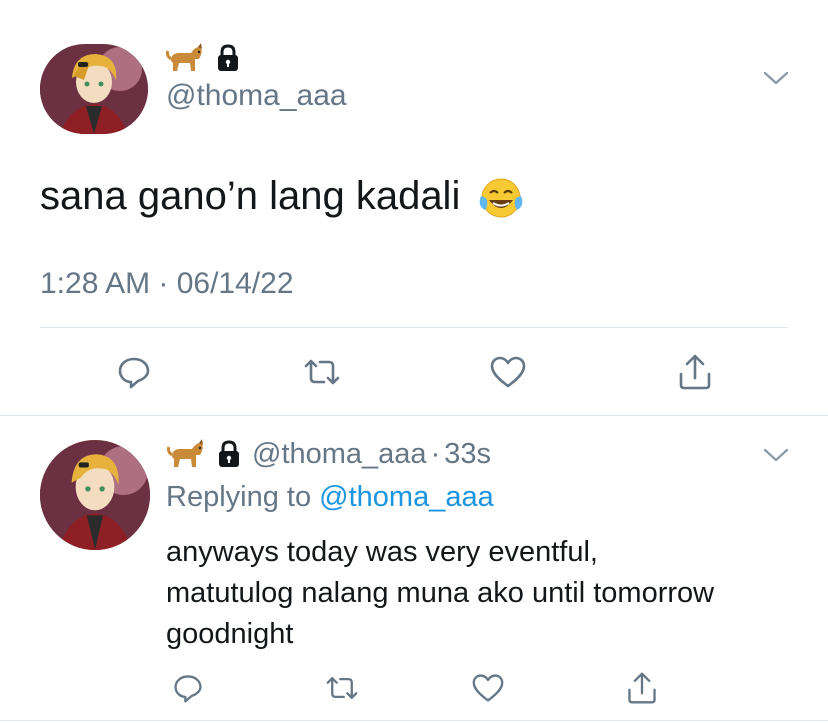 This screenshot has height=723, width=828. What do you see at coordinates (776, 455) in the screenshot?
I see `reply-chevron-down-icon` at bounding box center [776, 455].